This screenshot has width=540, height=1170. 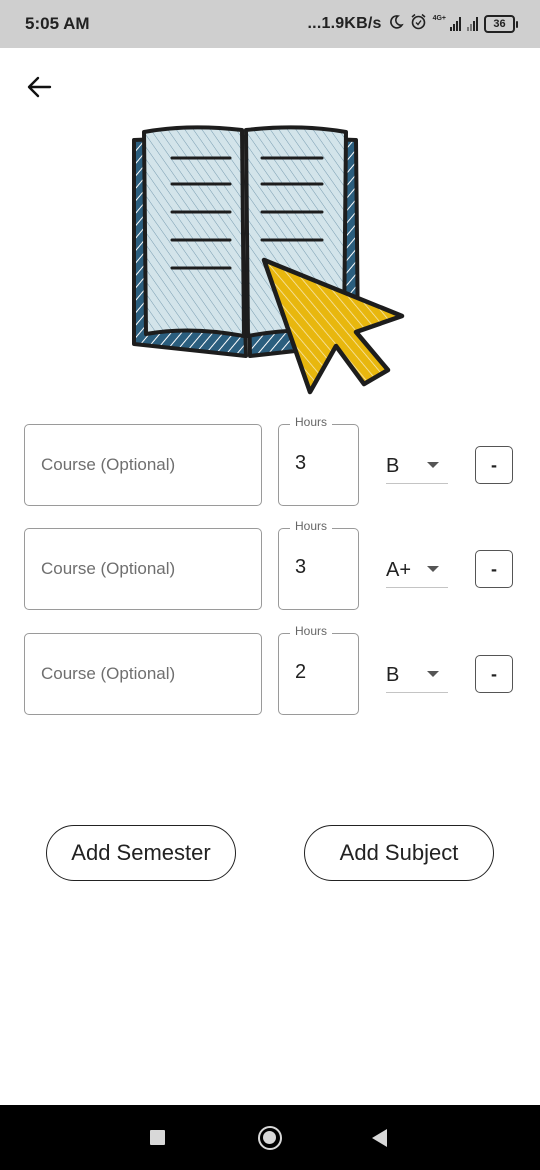 I want to click on navigation-bar, so click(x=270, y=1137).